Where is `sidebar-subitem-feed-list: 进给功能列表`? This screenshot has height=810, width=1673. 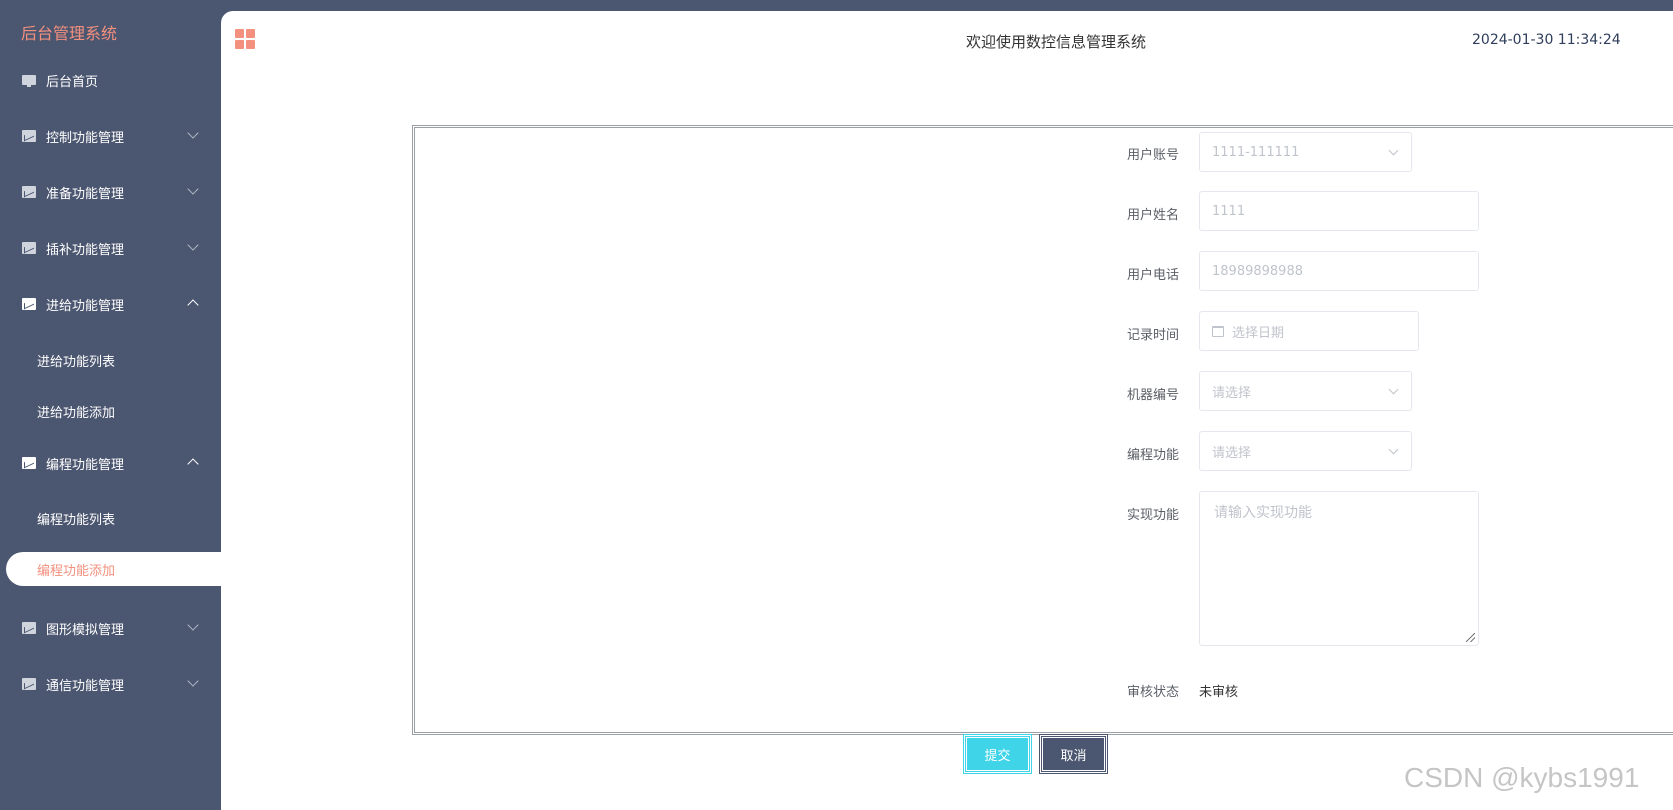 sidebar-subitem-feed-list: 进给功能列表 is located at coordinates (110, 360).